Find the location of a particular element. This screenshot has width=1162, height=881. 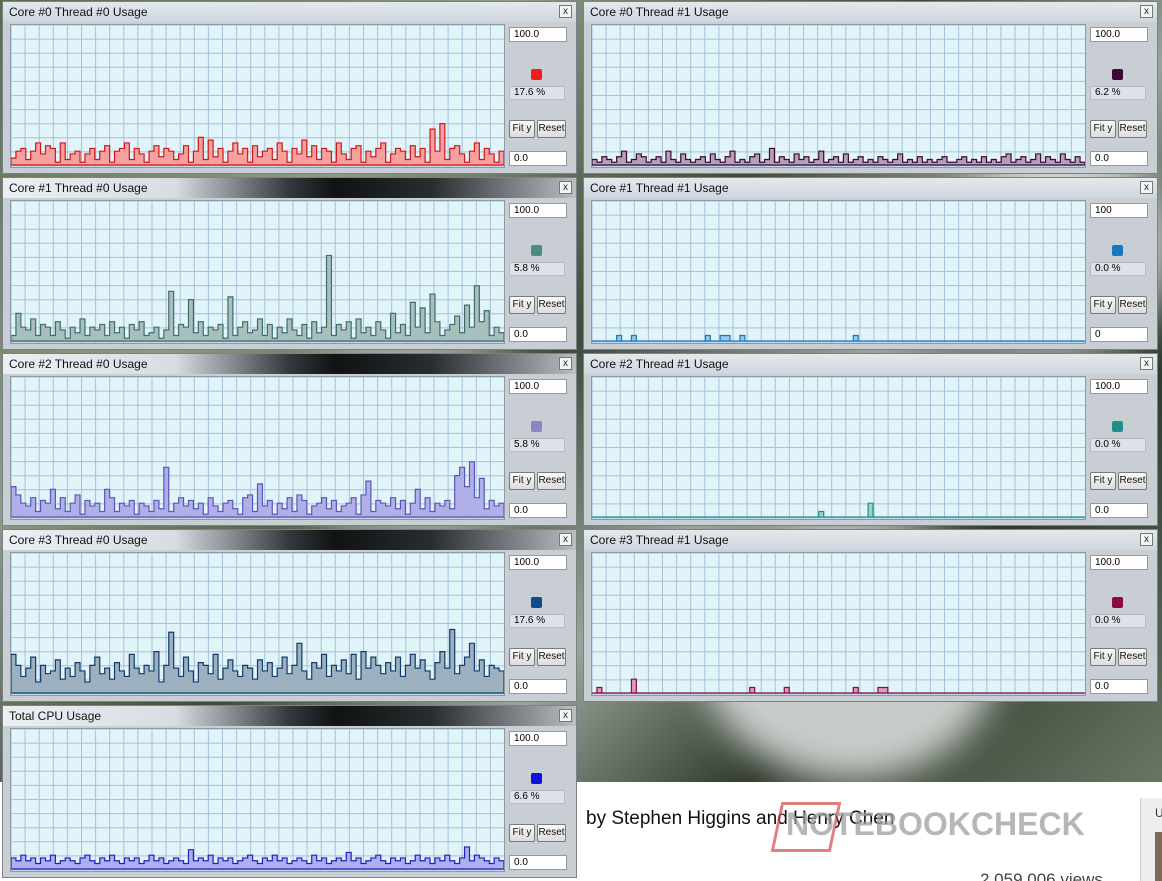

title-bar: Core #3 Thread #1 Usage x is located at coordinates (870, 540).